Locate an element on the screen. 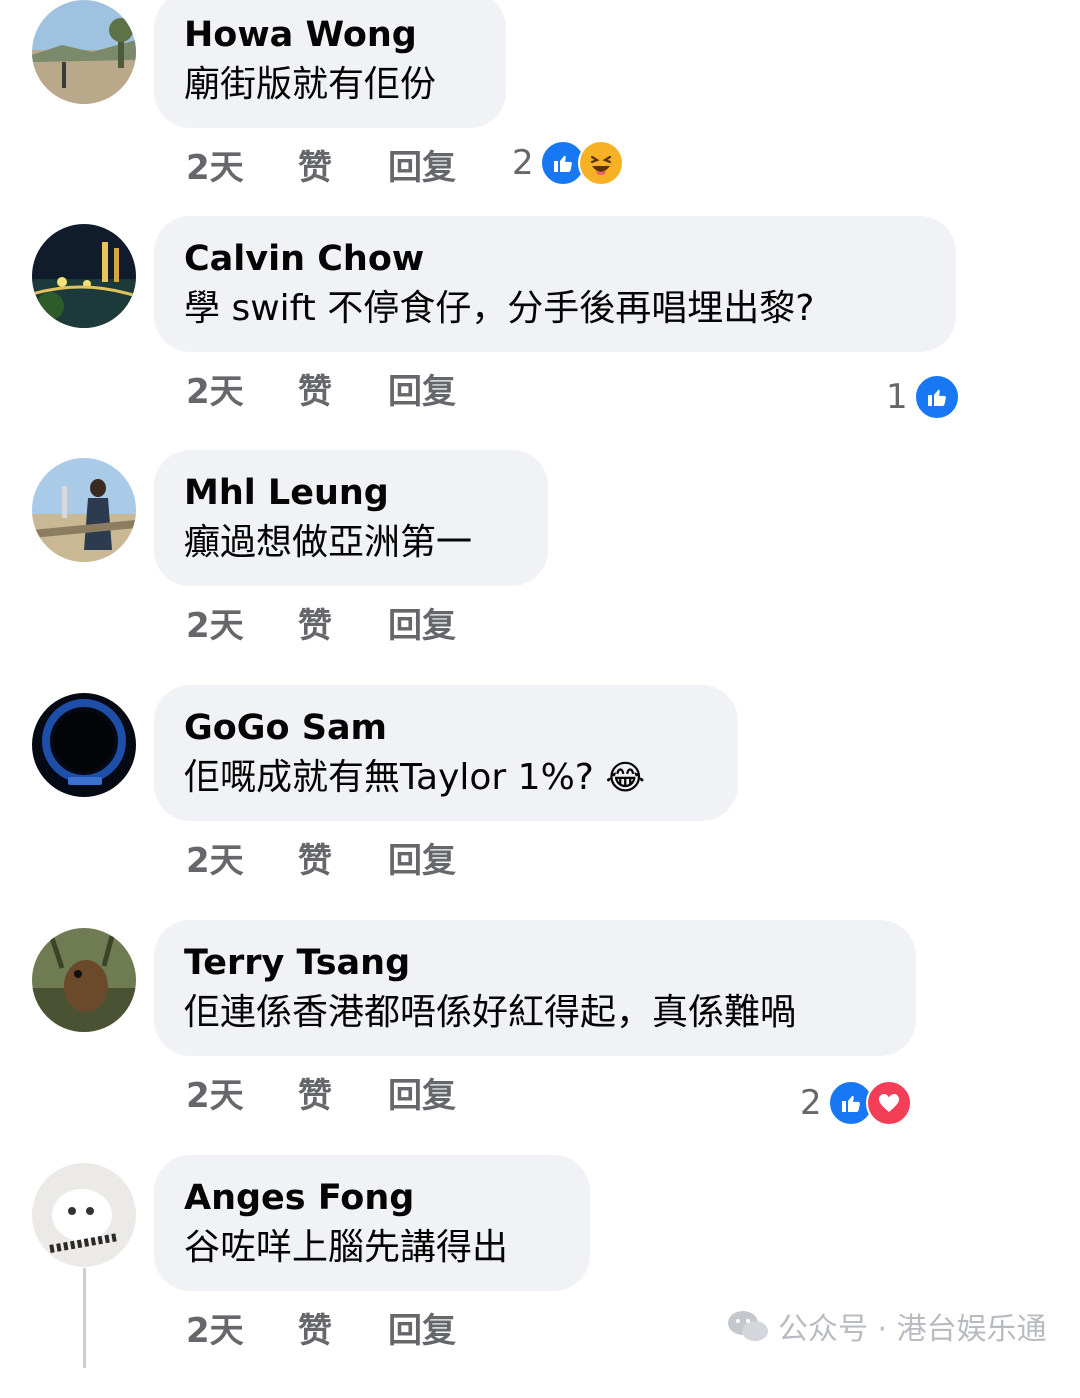  watermark: 公众号 · 港台娱乐通 is located at coordinates (886, 1326).